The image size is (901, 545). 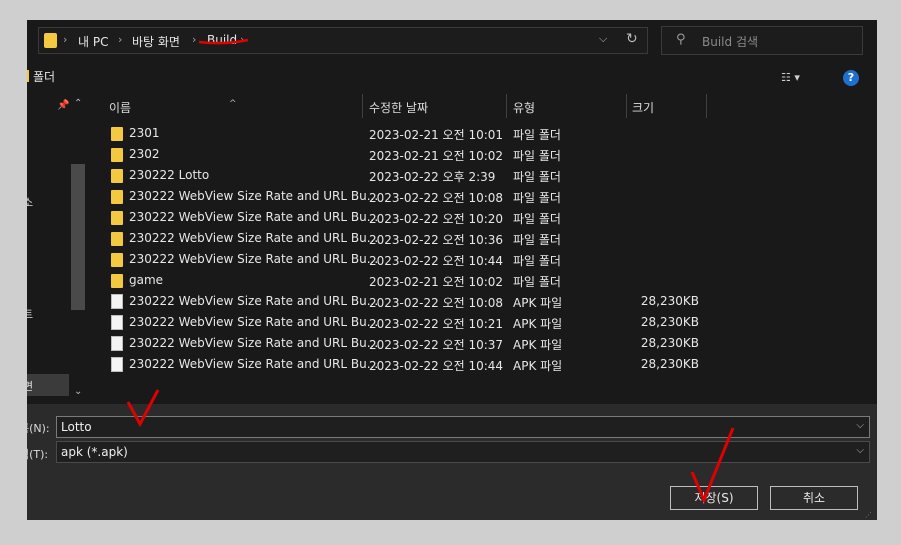 I want to click on breadcrumb-build: Build, so click(x=222, y=40).